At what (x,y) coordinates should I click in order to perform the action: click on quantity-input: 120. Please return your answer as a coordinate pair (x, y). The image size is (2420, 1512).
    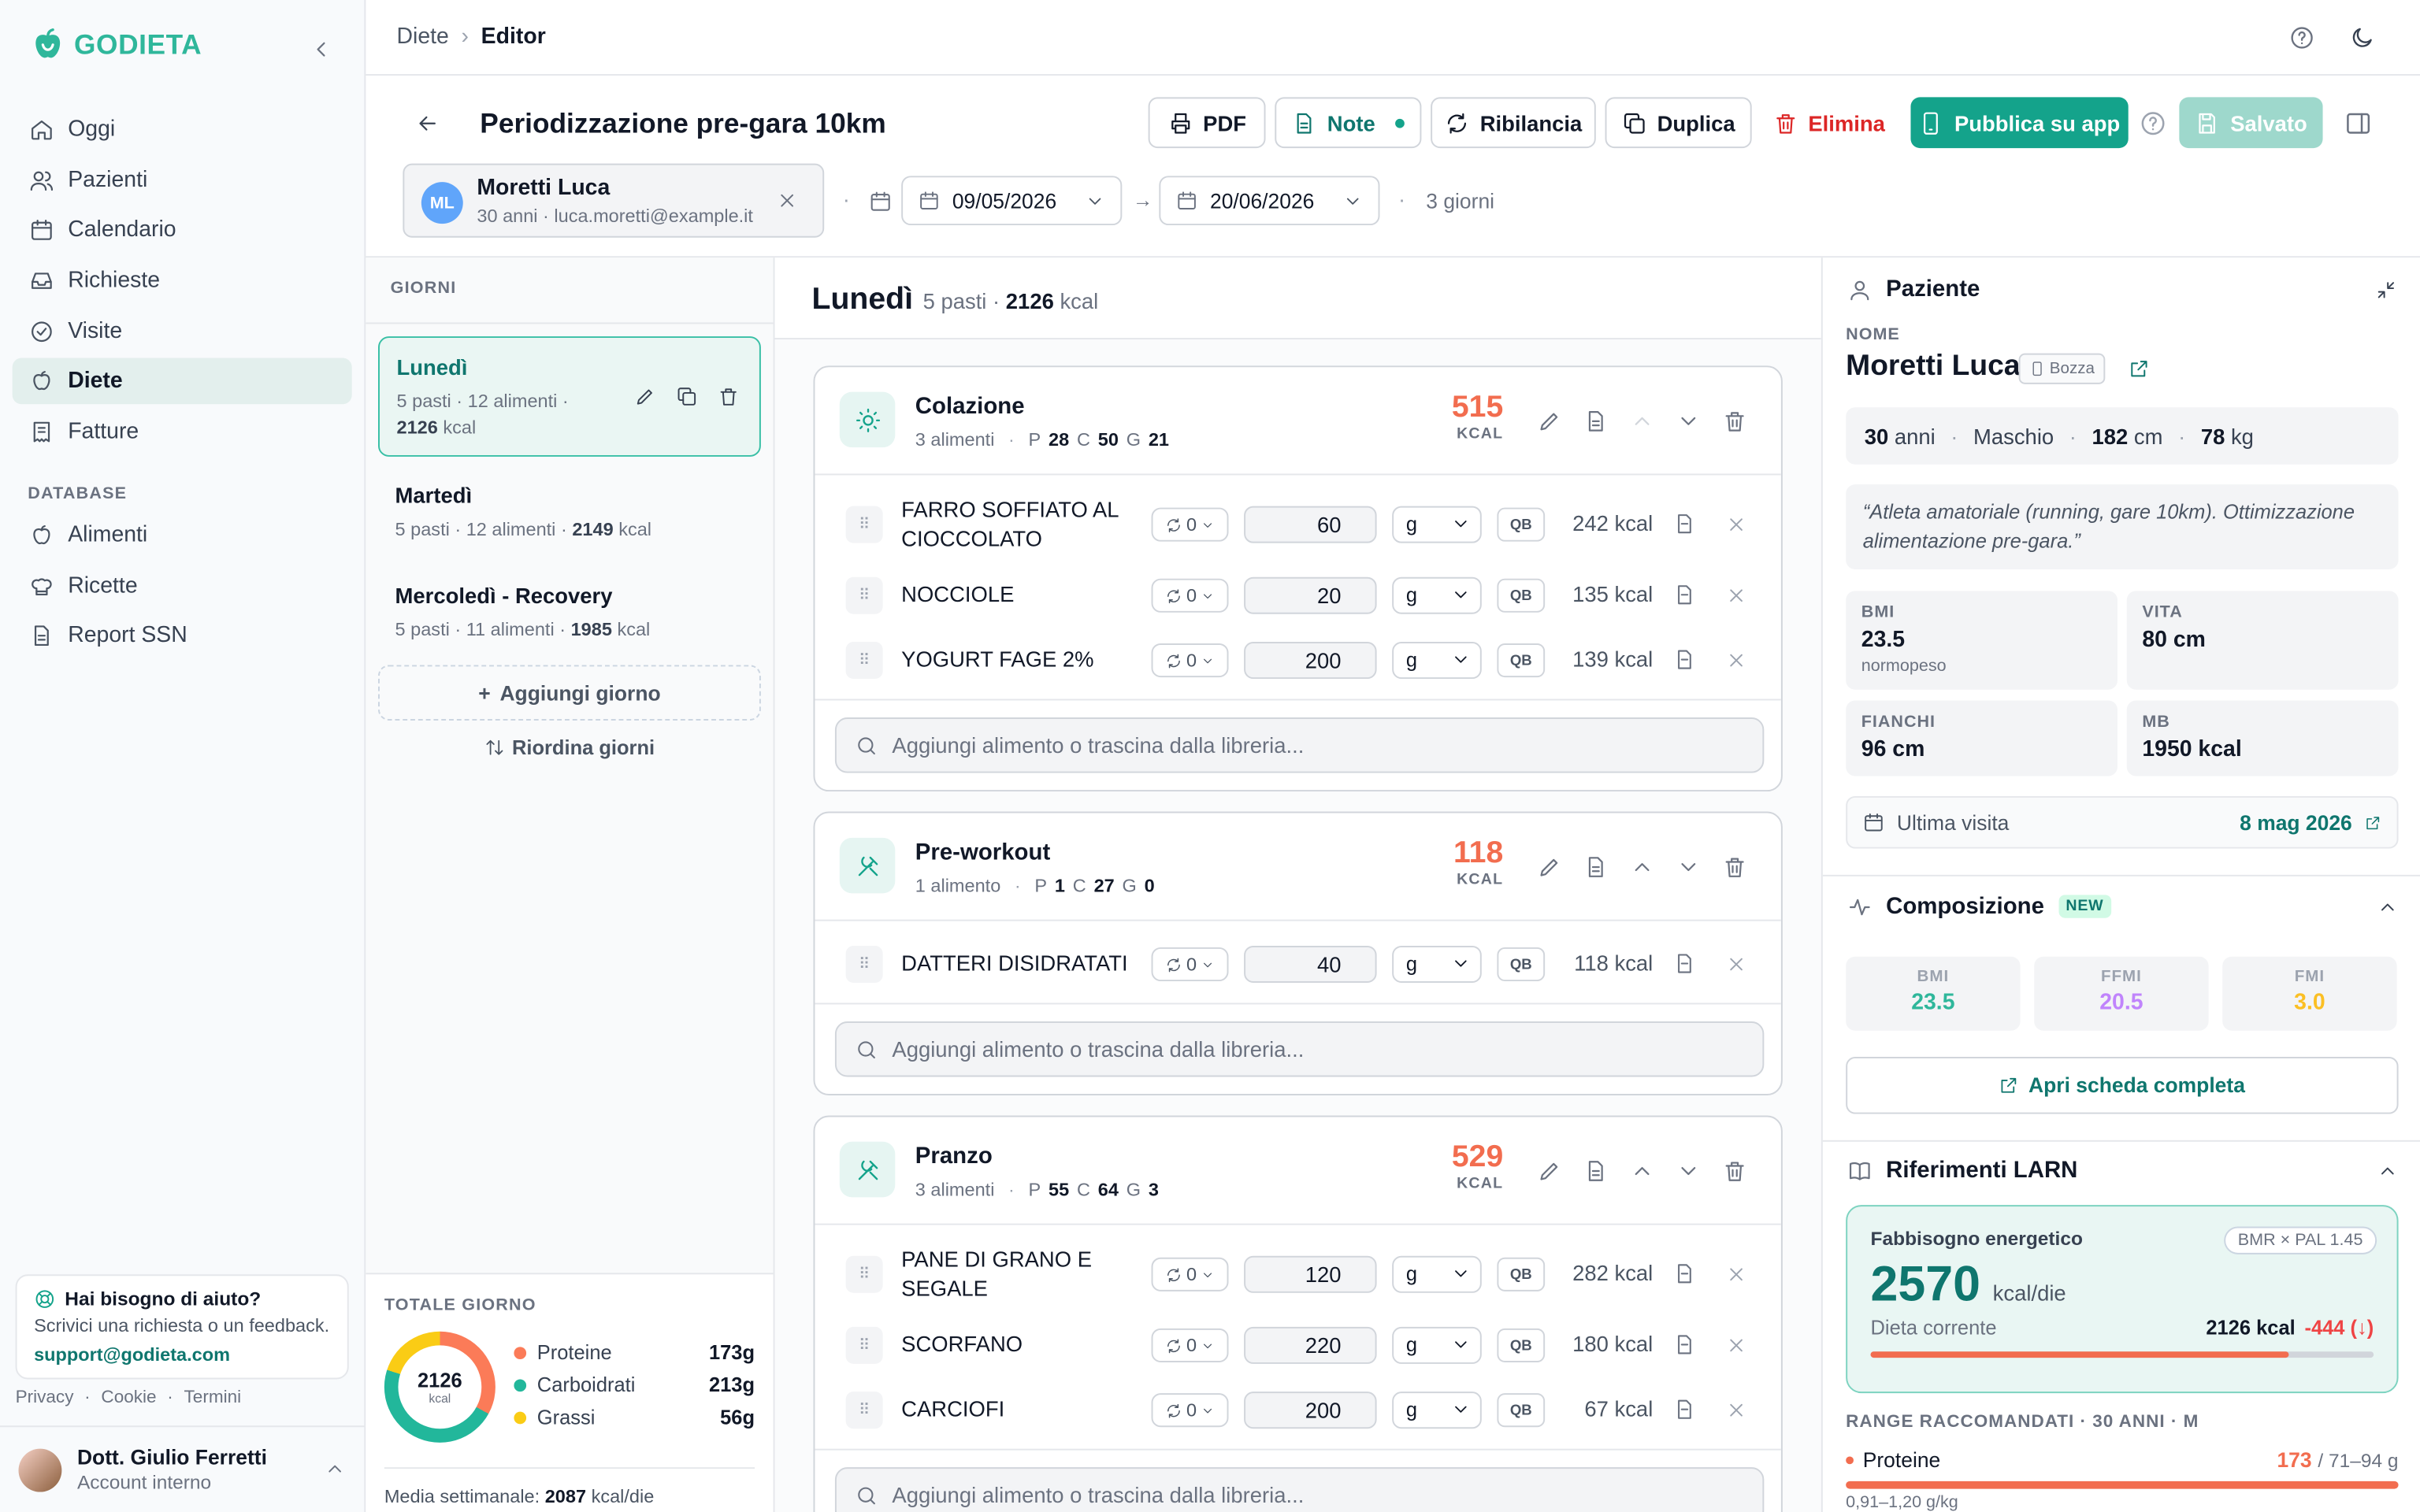
    Looking at the image, I should click on (1310, 1274).